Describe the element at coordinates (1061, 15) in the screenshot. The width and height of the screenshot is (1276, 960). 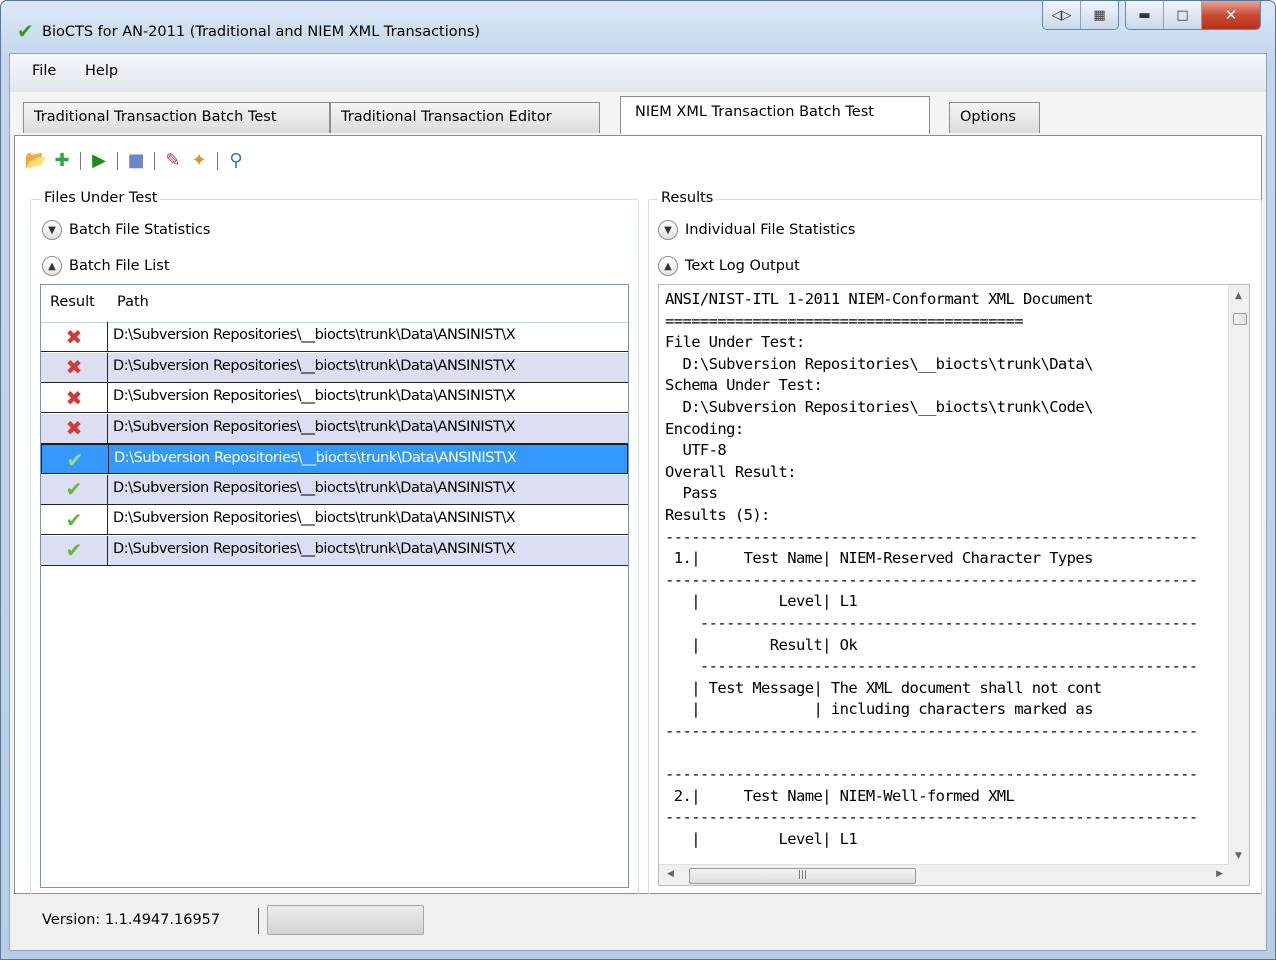
I see `snap-left-icon: ◁▷` at that location.